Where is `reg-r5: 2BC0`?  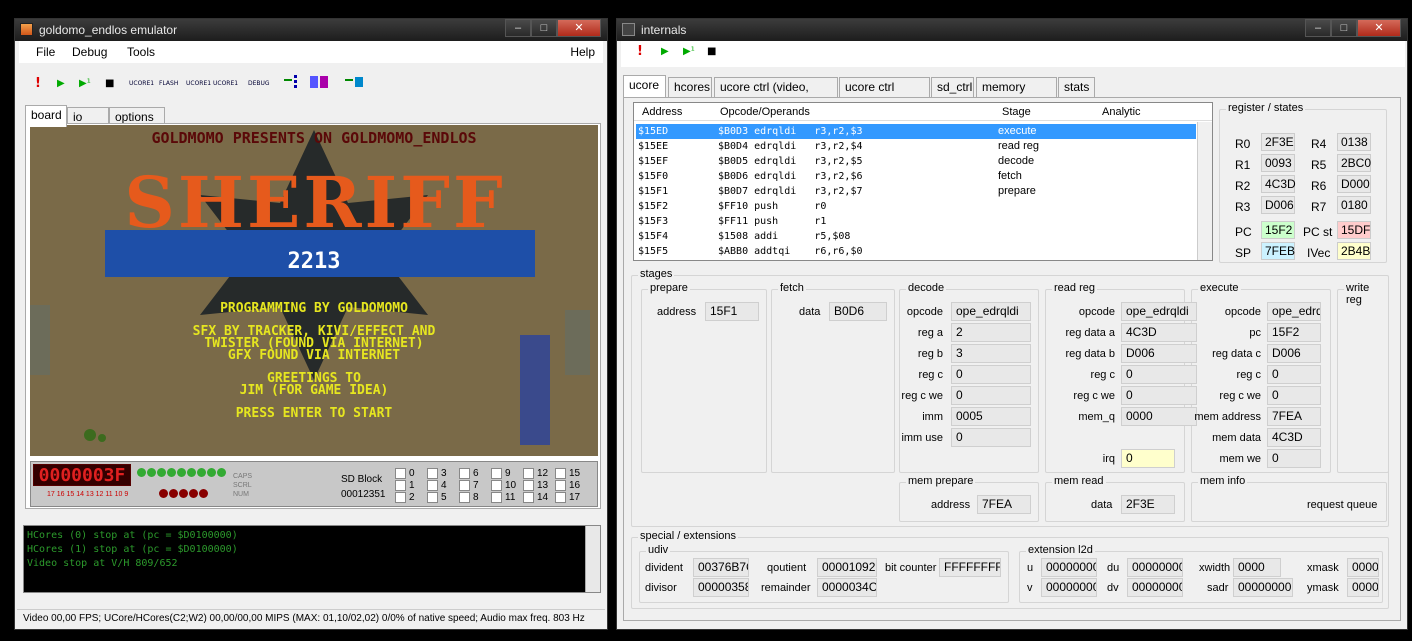 reg-r5: 2BC0 is located at coordinates (1354, 163).